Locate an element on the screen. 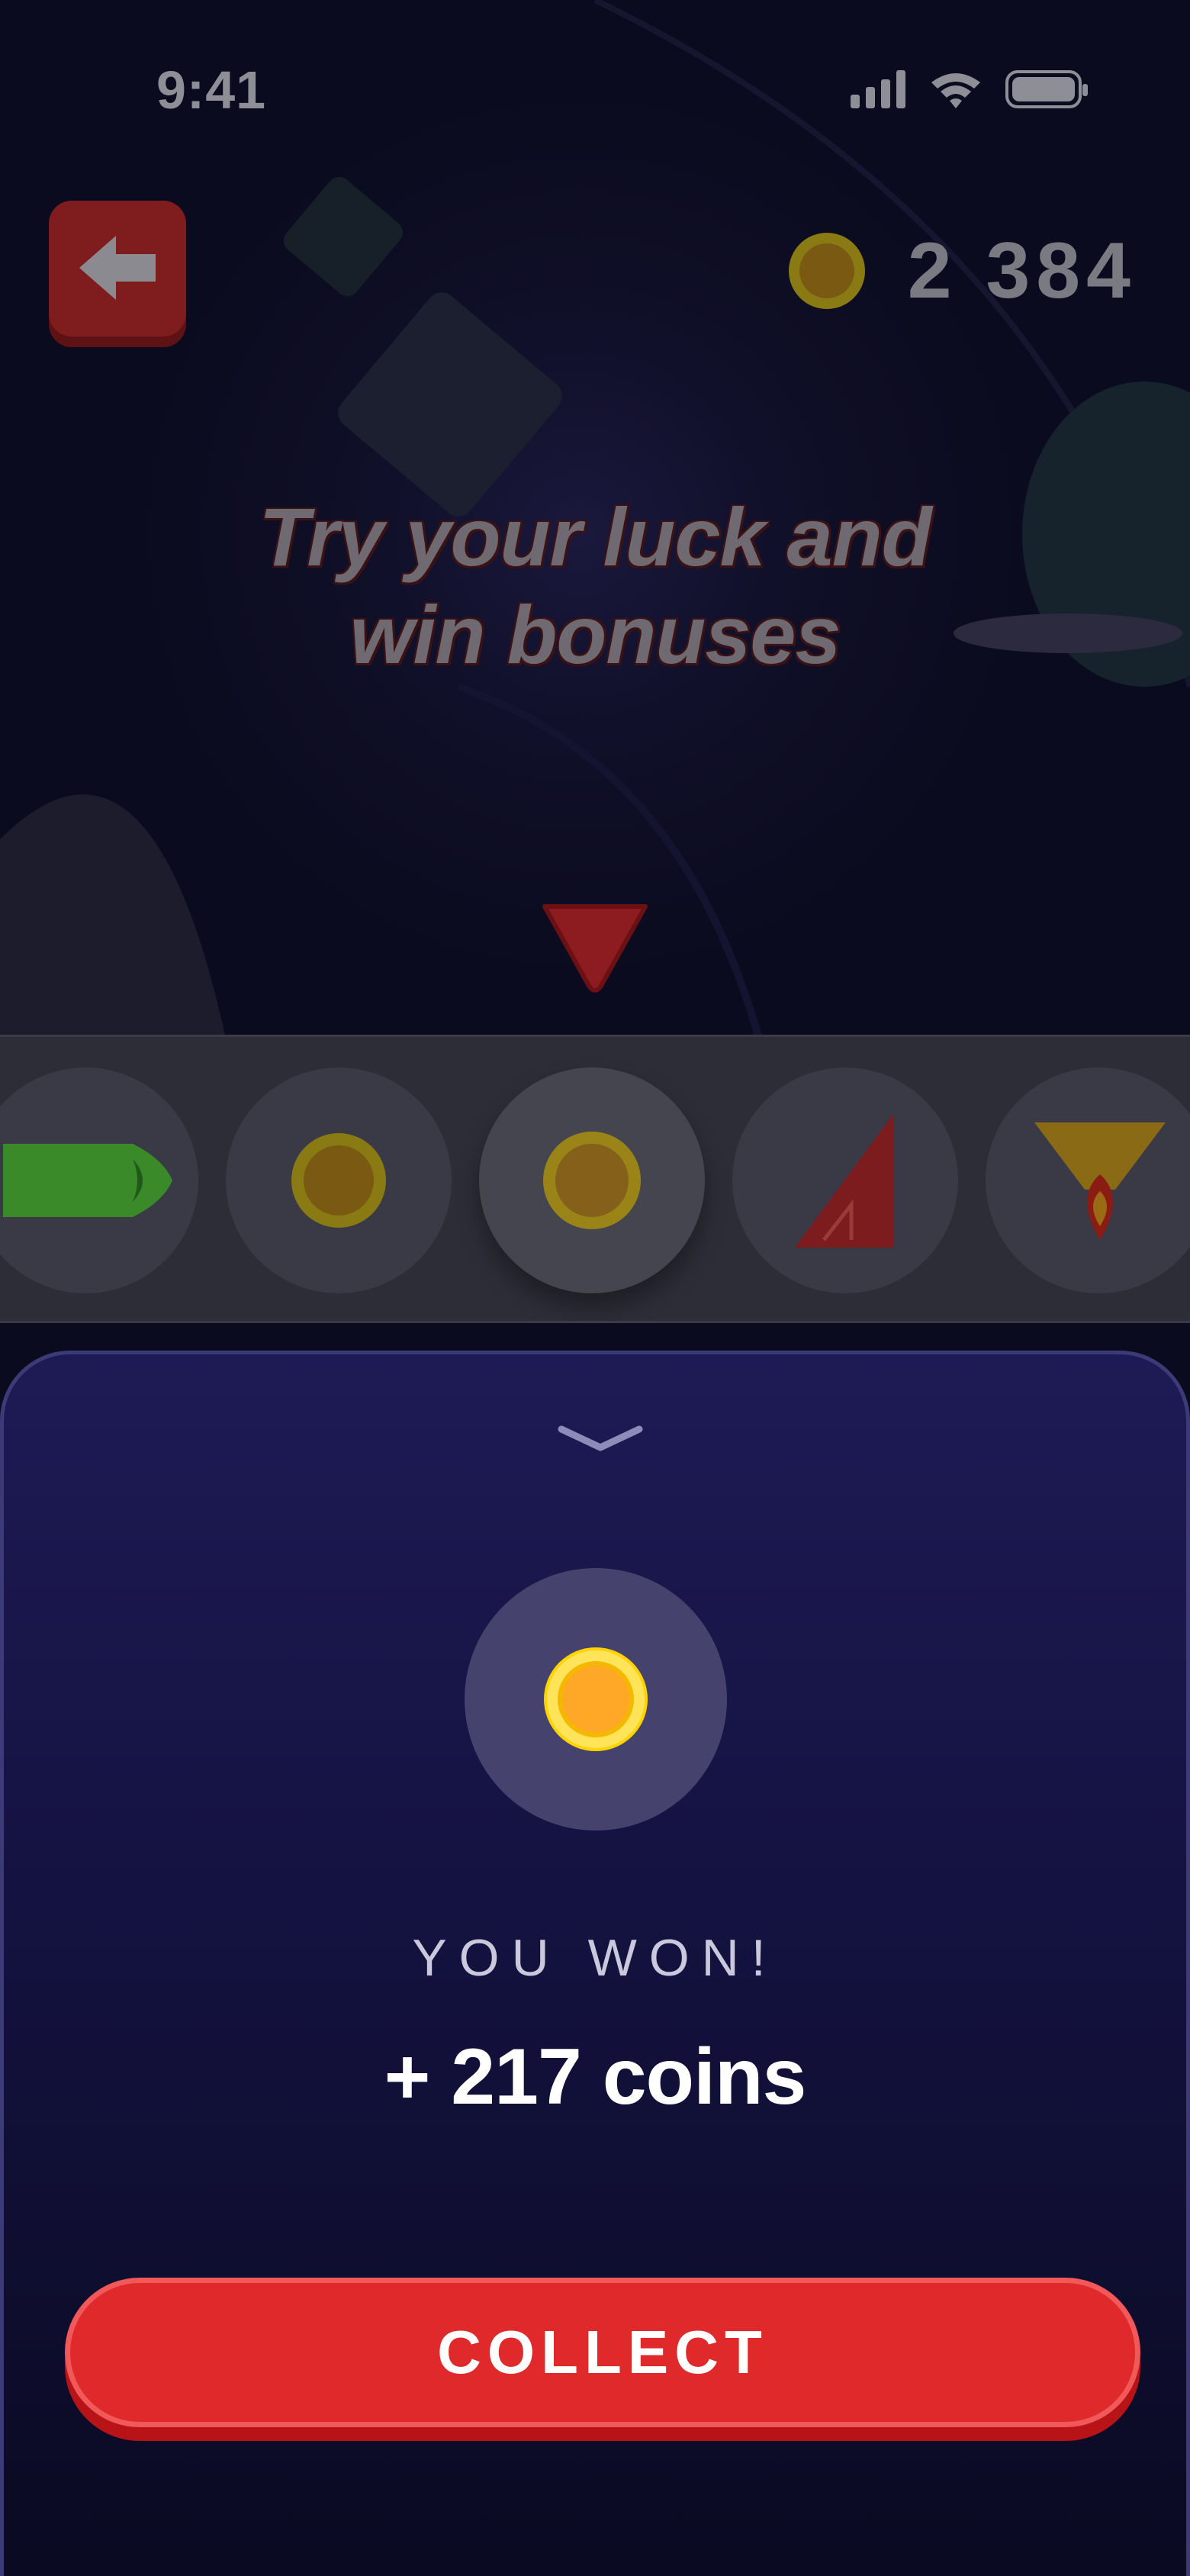 The height and width of the screenshot is (2576, 1190). status-icons is located at coordinates (969, 89).